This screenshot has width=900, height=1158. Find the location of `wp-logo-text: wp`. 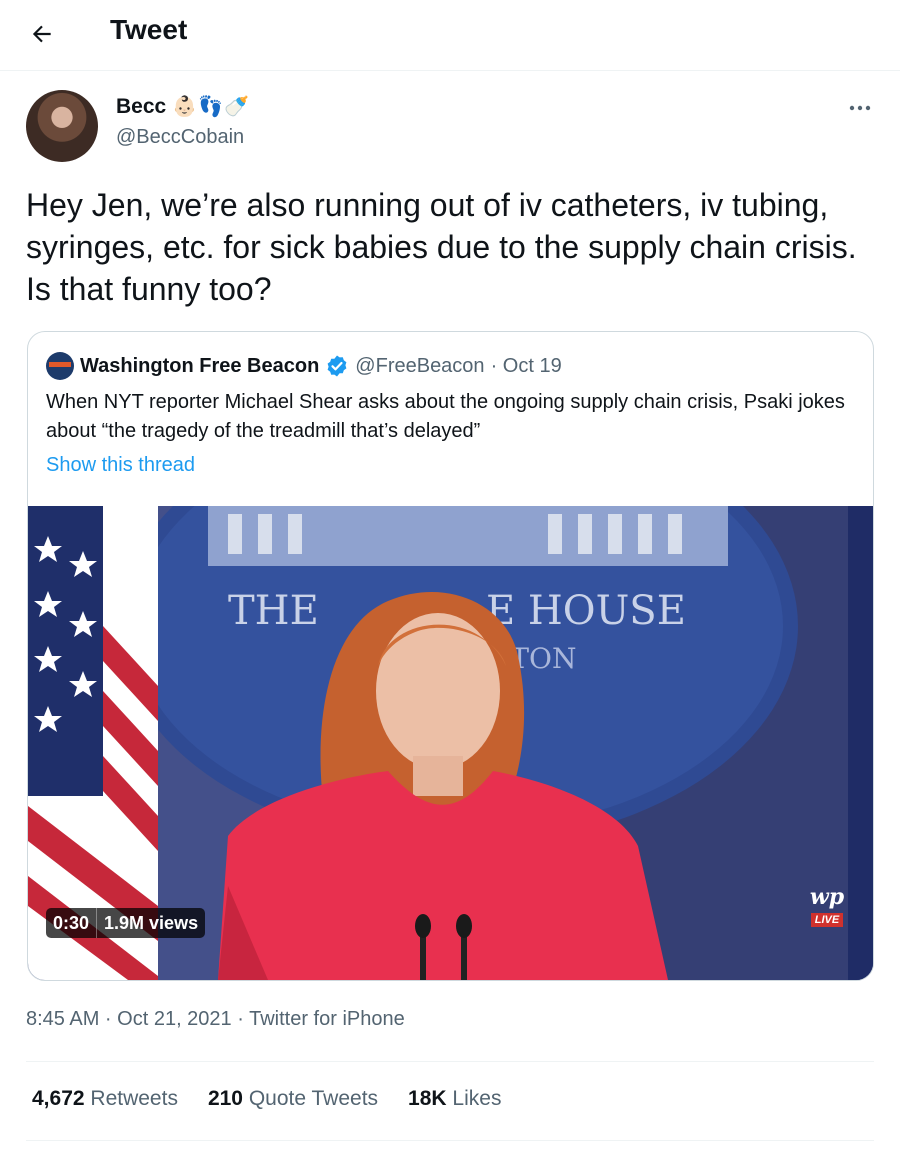

wp-logo-text: wp is located at coordinates (827, 897).